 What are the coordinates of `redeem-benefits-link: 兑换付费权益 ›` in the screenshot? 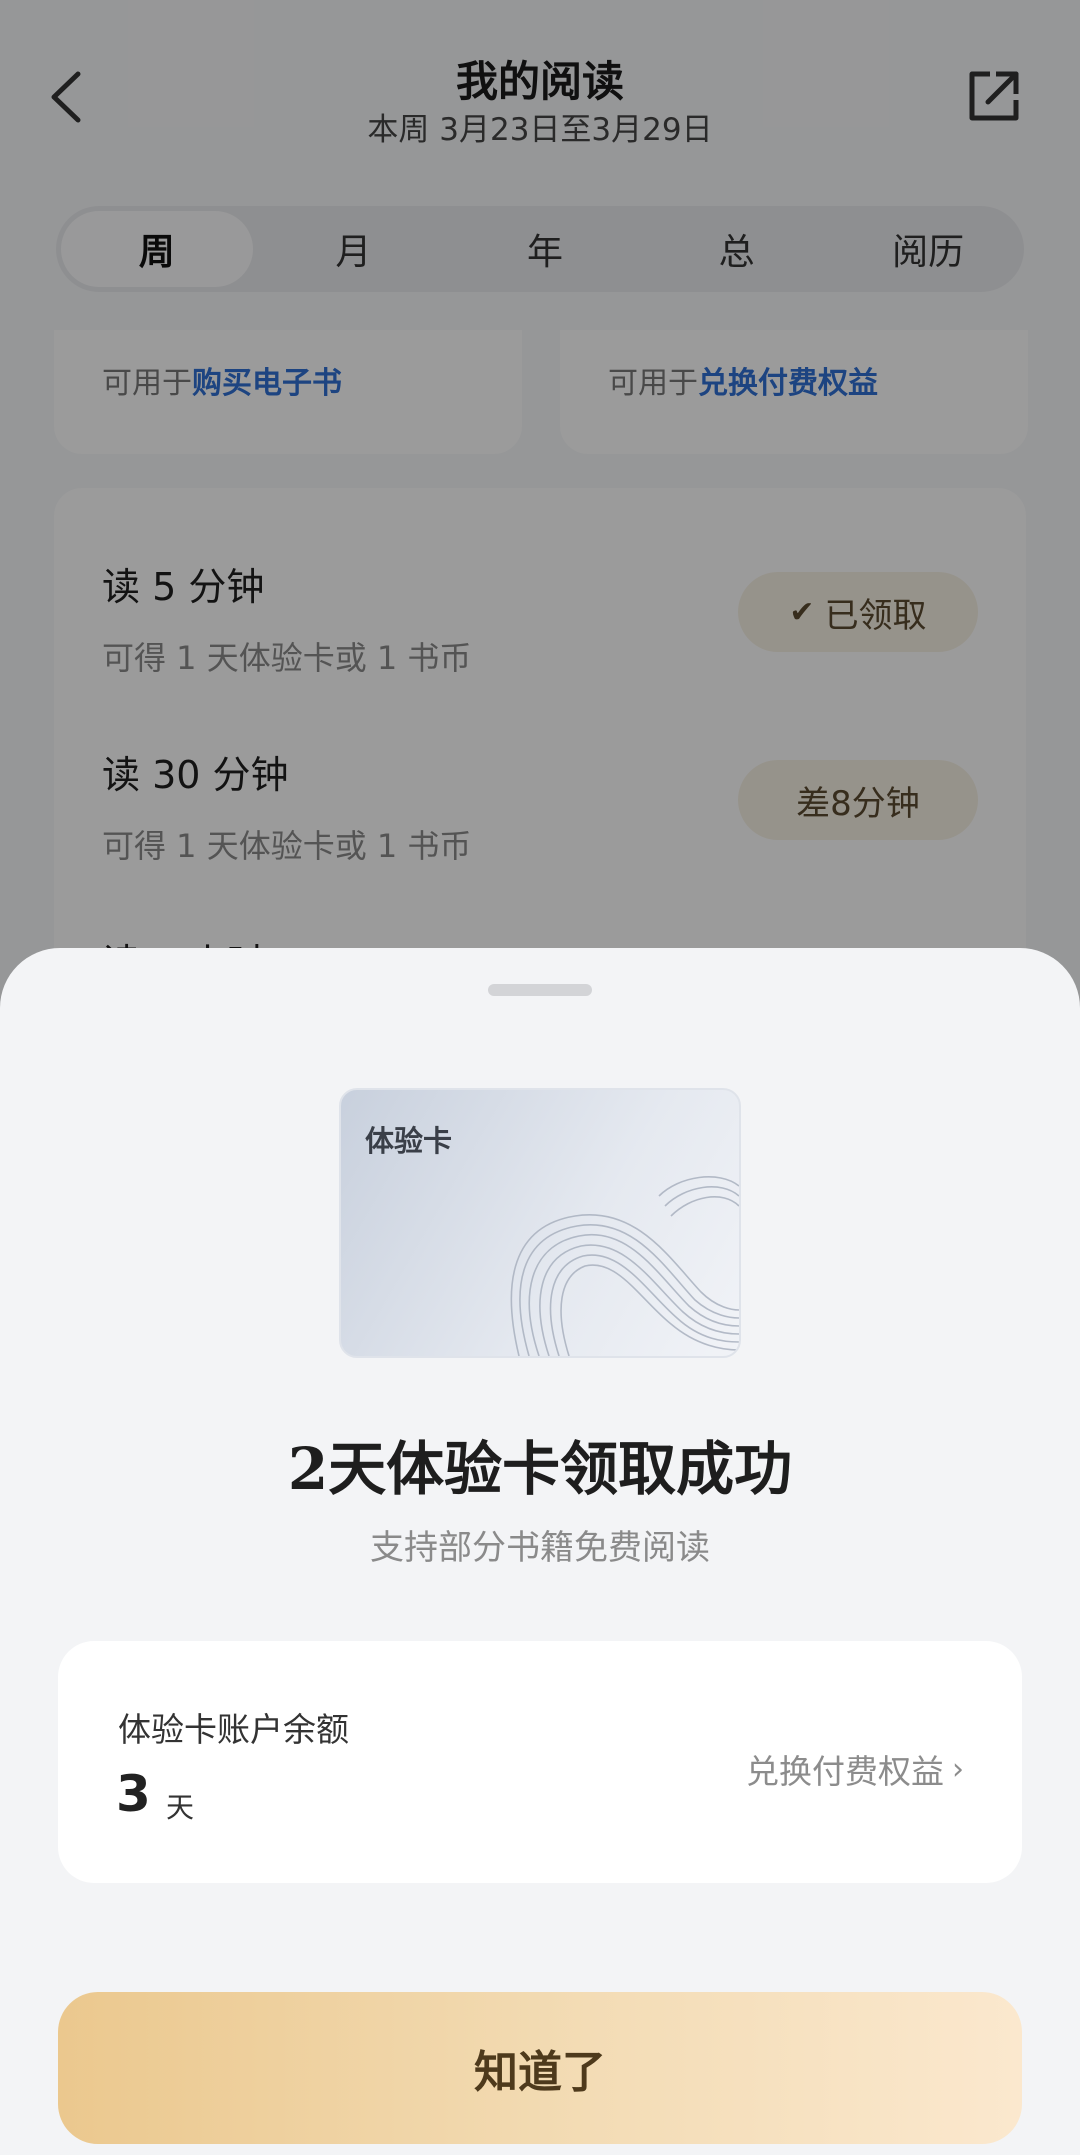 It's located at (855, 1769).